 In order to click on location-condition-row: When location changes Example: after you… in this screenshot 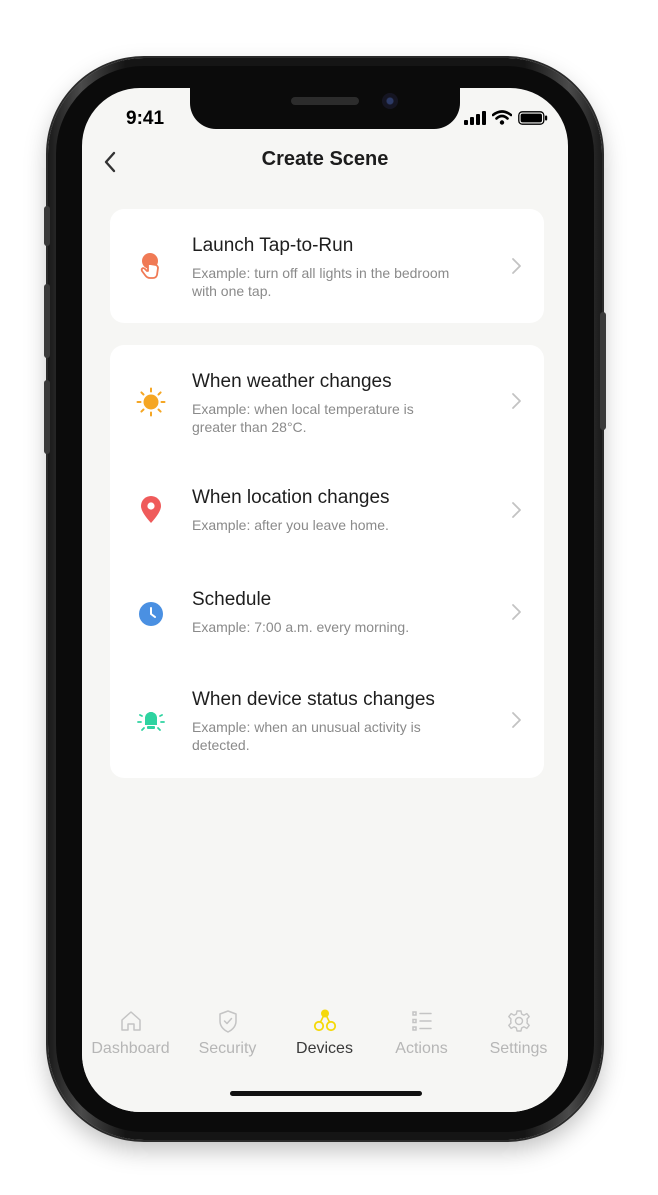, I will do `click(327, 510)`.